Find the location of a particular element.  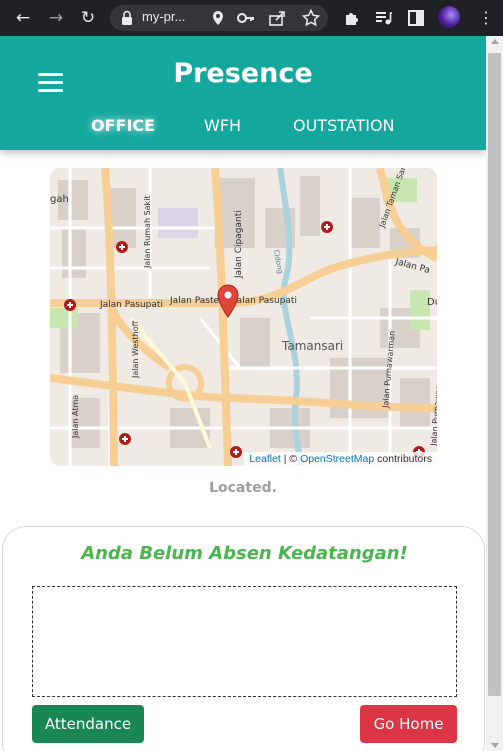

reload-icon: ↻ is located at coordinates (88, 18).